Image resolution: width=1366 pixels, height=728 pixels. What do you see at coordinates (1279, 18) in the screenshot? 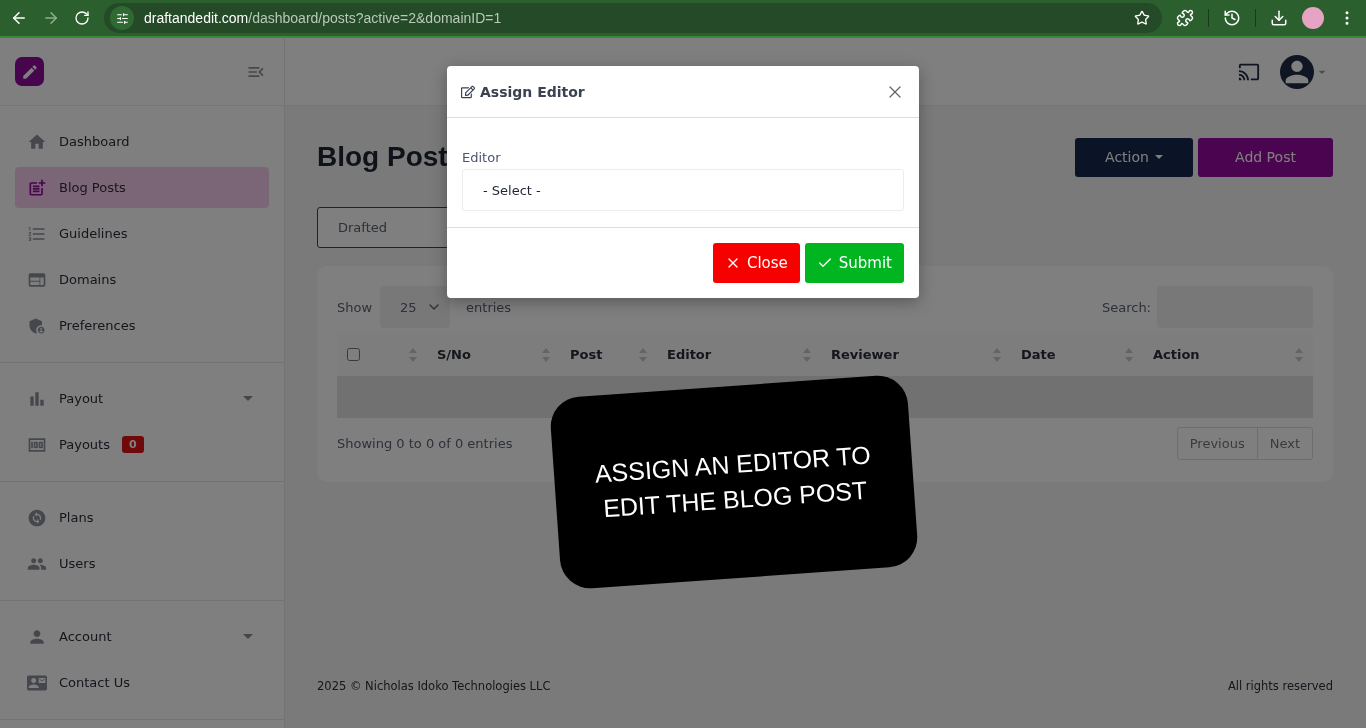
I see `download-icon` at bounding box center [1279, 18].